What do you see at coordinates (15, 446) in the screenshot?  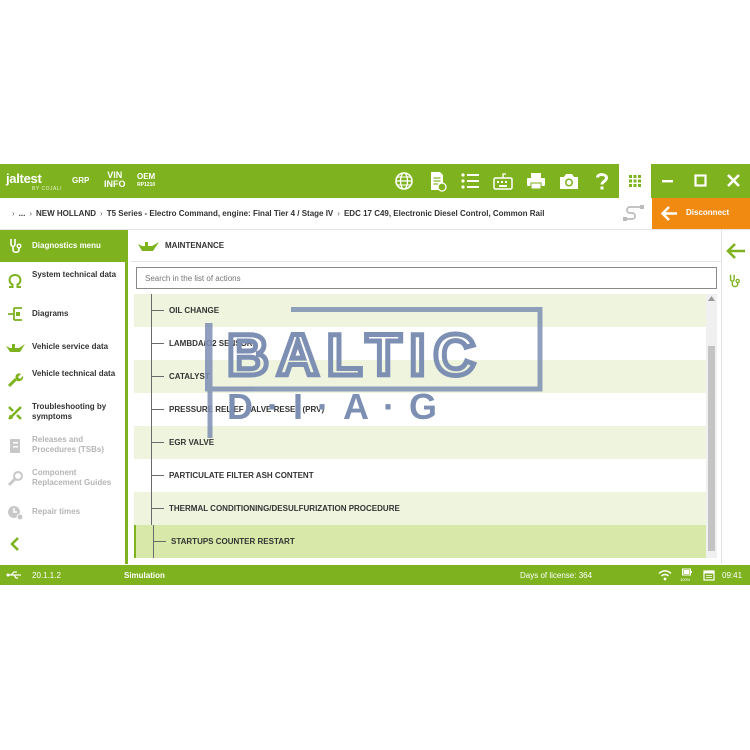 I see `tsb-icon` at bounding box center [15, 446].